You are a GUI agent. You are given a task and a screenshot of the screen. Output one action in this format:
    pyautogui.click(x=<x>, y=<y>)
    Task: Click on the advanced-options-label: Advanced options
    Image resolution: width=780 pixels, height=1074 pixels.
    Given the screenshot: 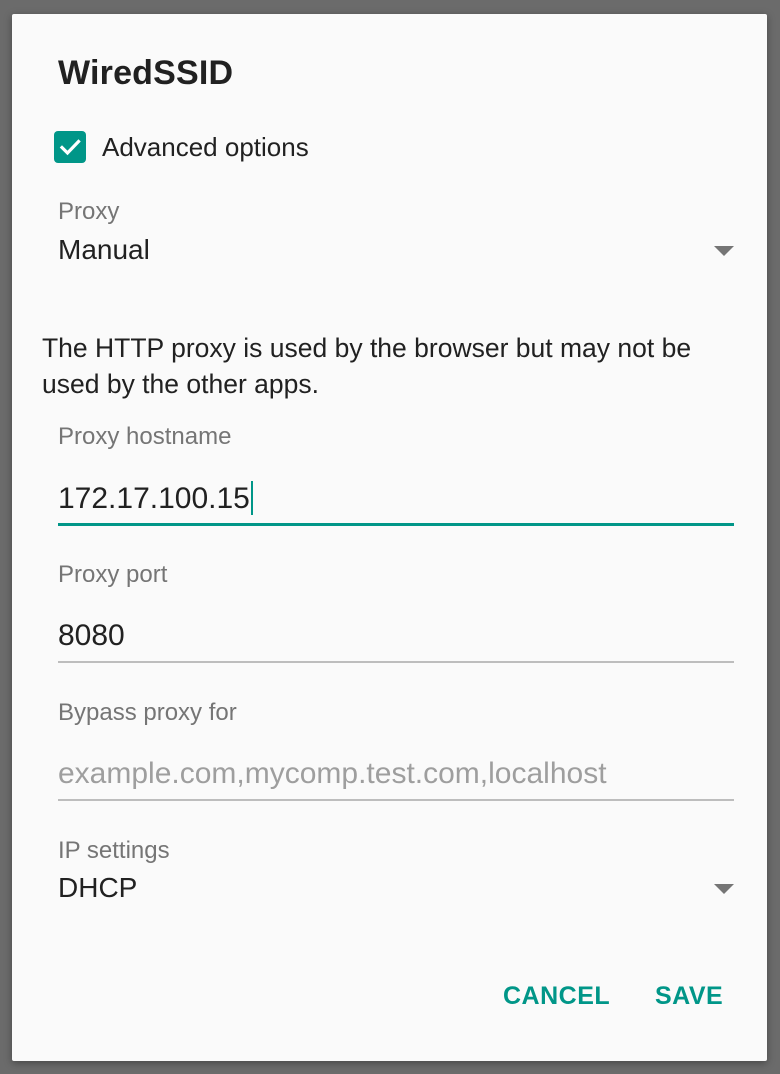 What is the action you would take?
    pyautogui.click(x=205, y=146)
    